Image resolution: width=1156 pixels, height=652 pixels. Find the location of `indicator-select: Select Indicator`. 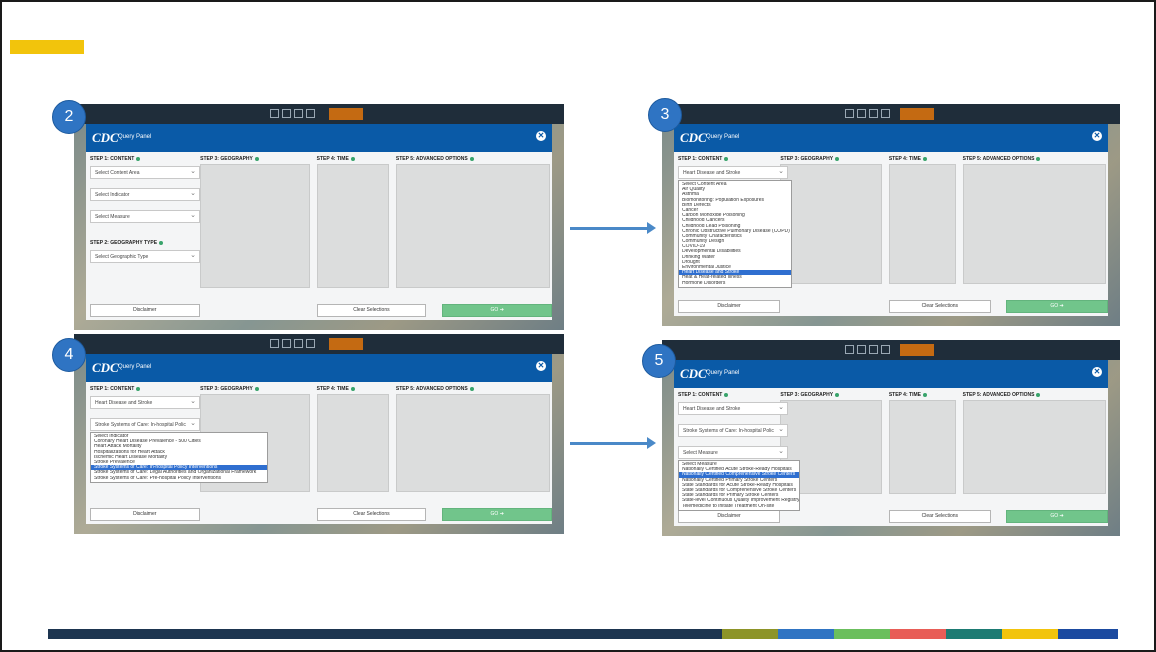

indicator-select: Select Indicator is located at coordinates (145, 194).